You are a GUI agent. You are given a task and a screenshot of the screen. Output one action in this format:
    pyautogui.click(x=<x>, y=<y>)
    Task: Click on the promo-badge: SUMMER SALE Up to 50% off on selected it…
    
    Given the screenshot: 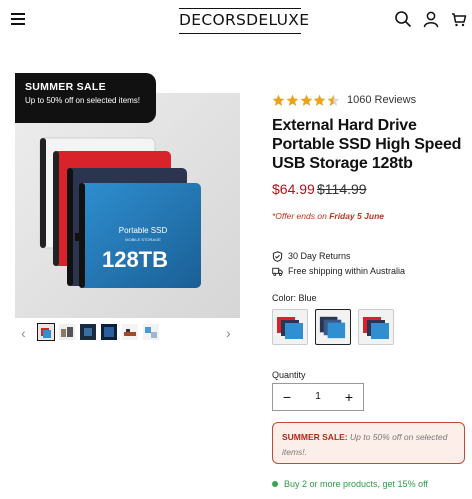 What is the action you would take?
    pyautogui.click(x=85, y=98)
    